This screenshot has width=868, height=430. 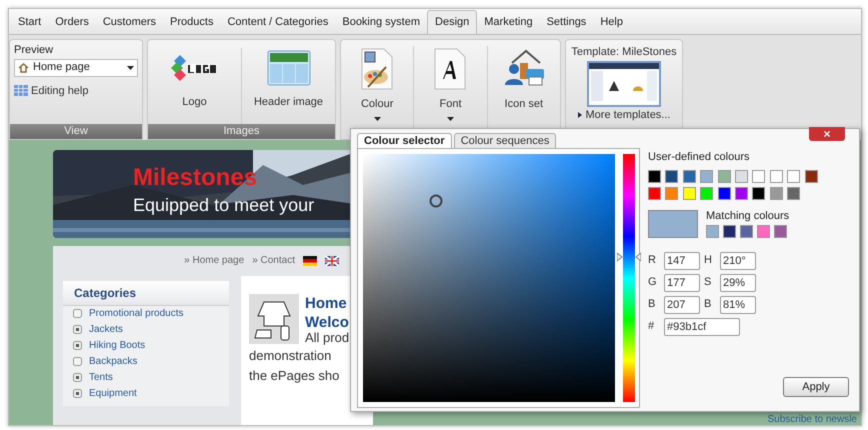 I want to click on section-title: User-defined colours, so click(x=699, y=157).